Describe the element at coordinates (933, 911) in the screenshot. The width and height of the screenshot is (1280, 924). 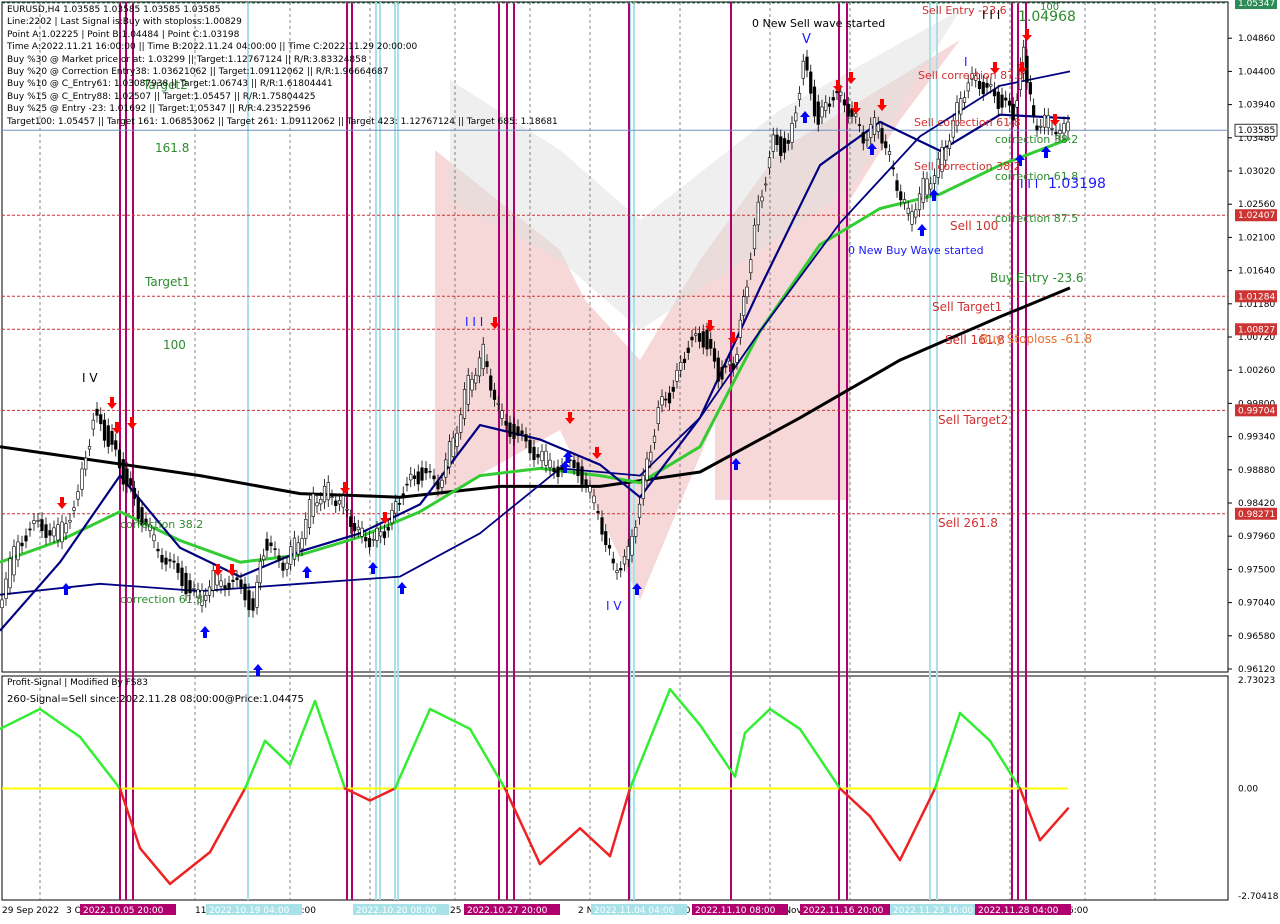
I see `time-axis-highlight-label: 2022.11.23 16:00` at that location.